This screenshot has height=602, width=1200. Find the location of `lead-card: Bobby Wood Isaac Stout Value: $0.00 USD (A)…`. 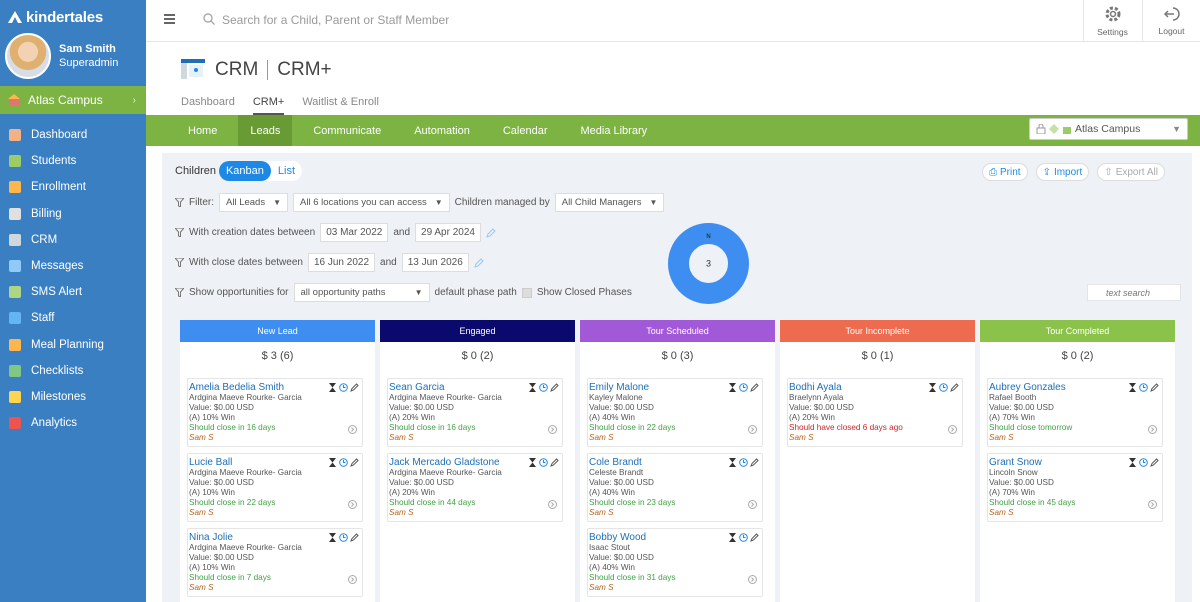

lead-card: Bobby Wood Isaac Stout Value: $0.00 USD (A)… is located at coordinates (675, 562).